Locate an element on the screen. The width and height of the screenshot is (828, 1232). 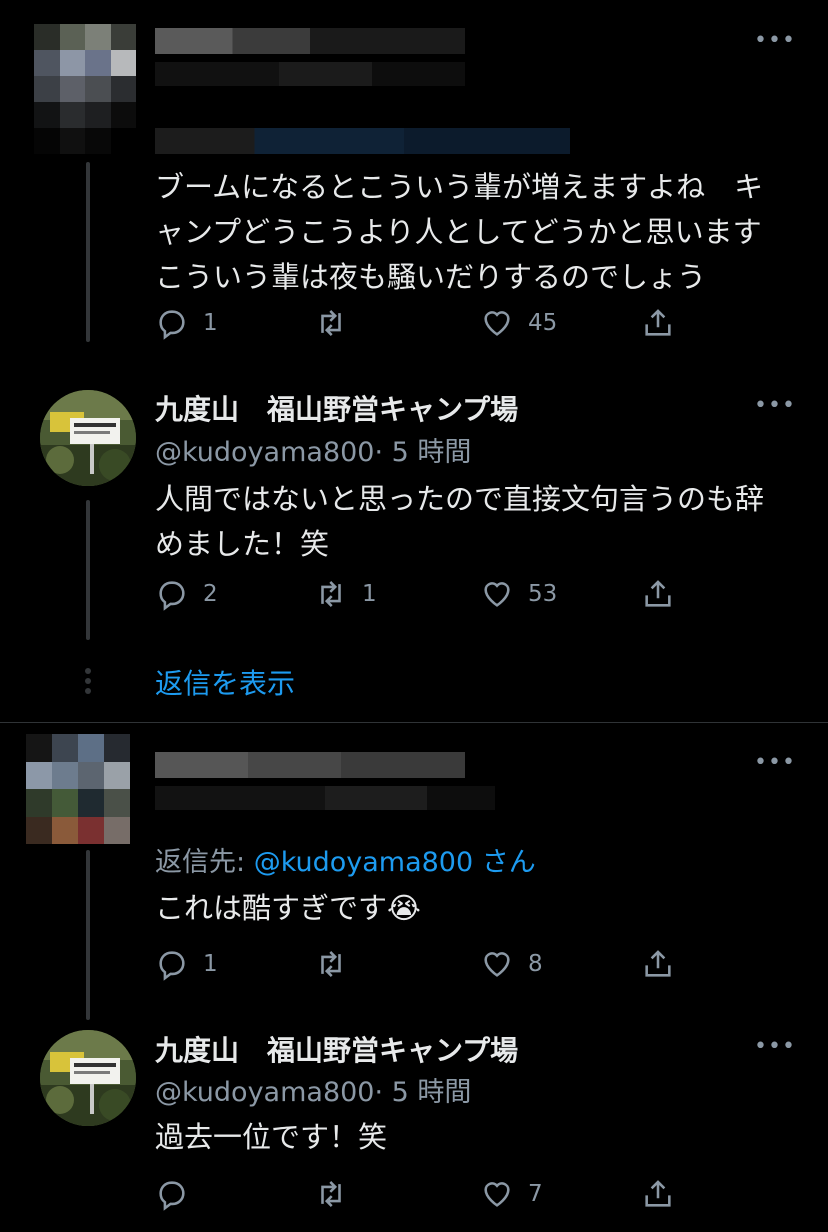
reply-to-handle: @kudoyama800 is located at coordinates (363, 862).